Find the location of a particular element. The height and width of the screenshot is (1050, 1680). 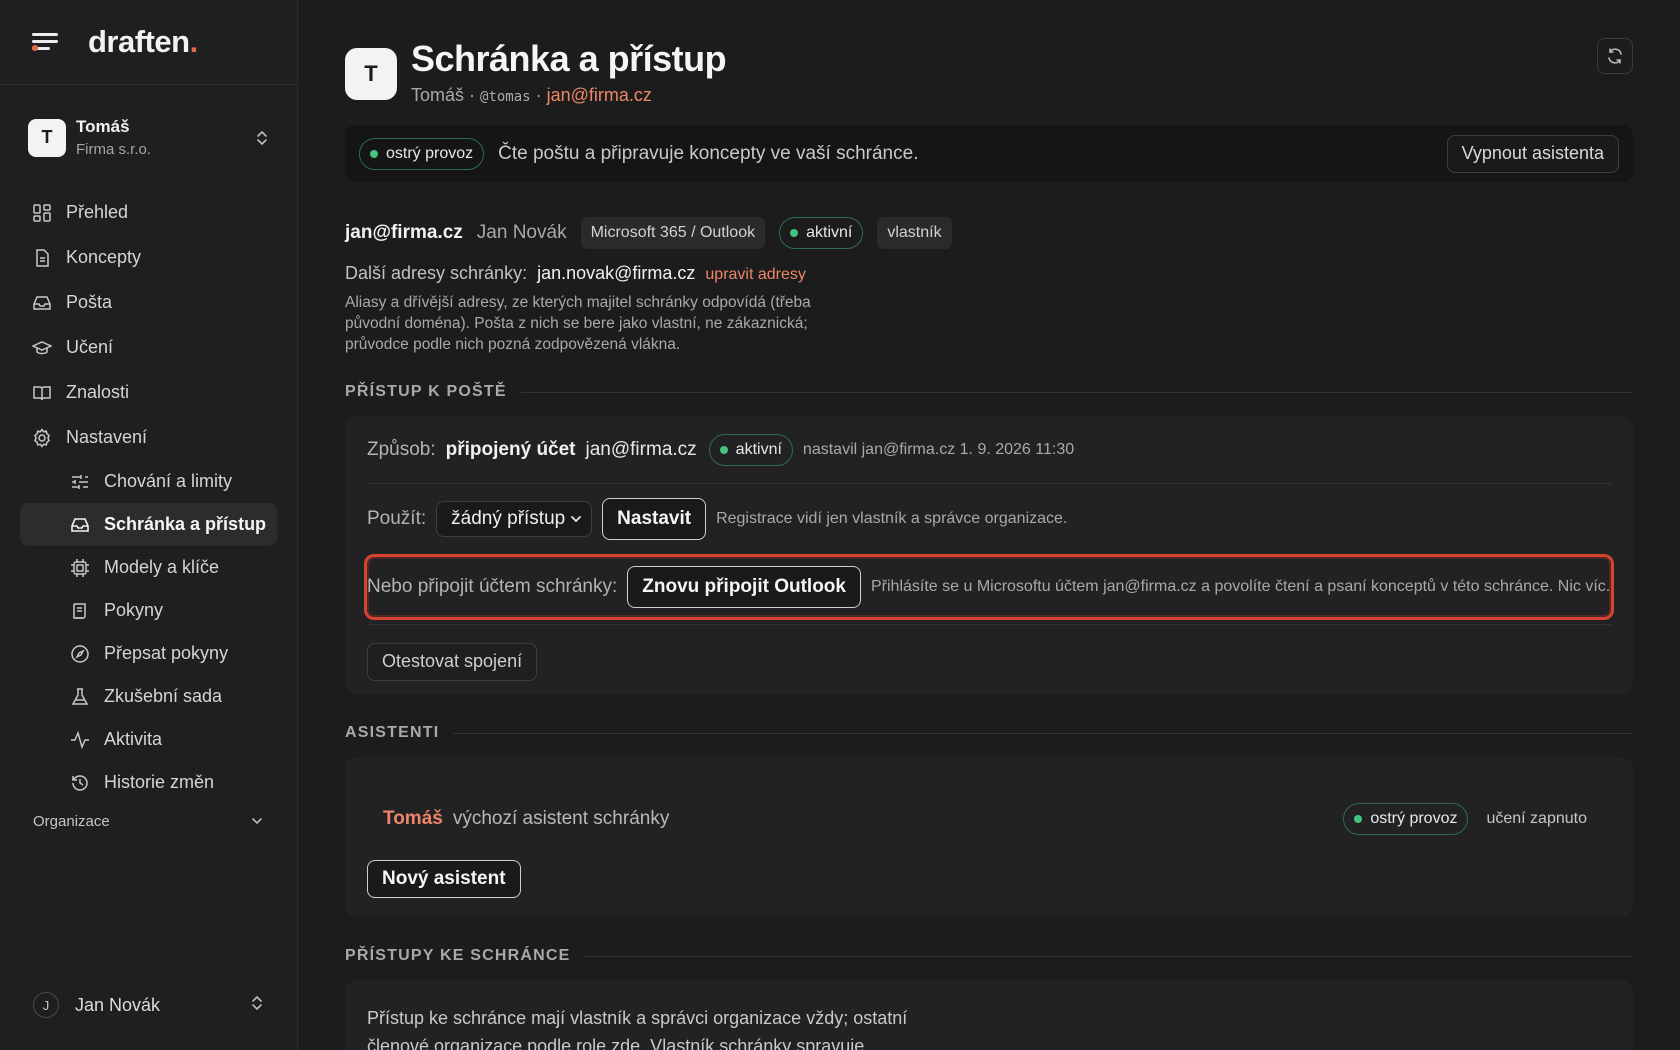

page-title: Schránka a přístup is located at coordinates (569, 58).